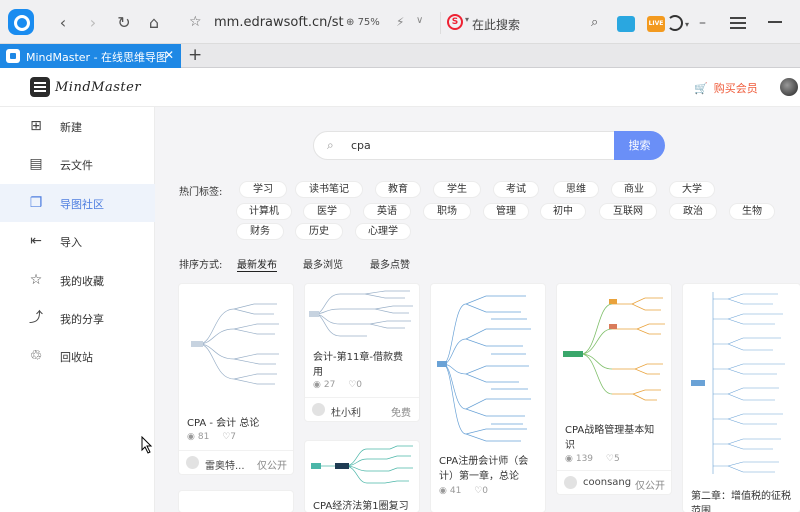 This screenshot has width=800, height=512. What do you see at coordinates (21, 22) in the screenshot?
I see `browser-logo-icon` at bounding box center [21, 22].